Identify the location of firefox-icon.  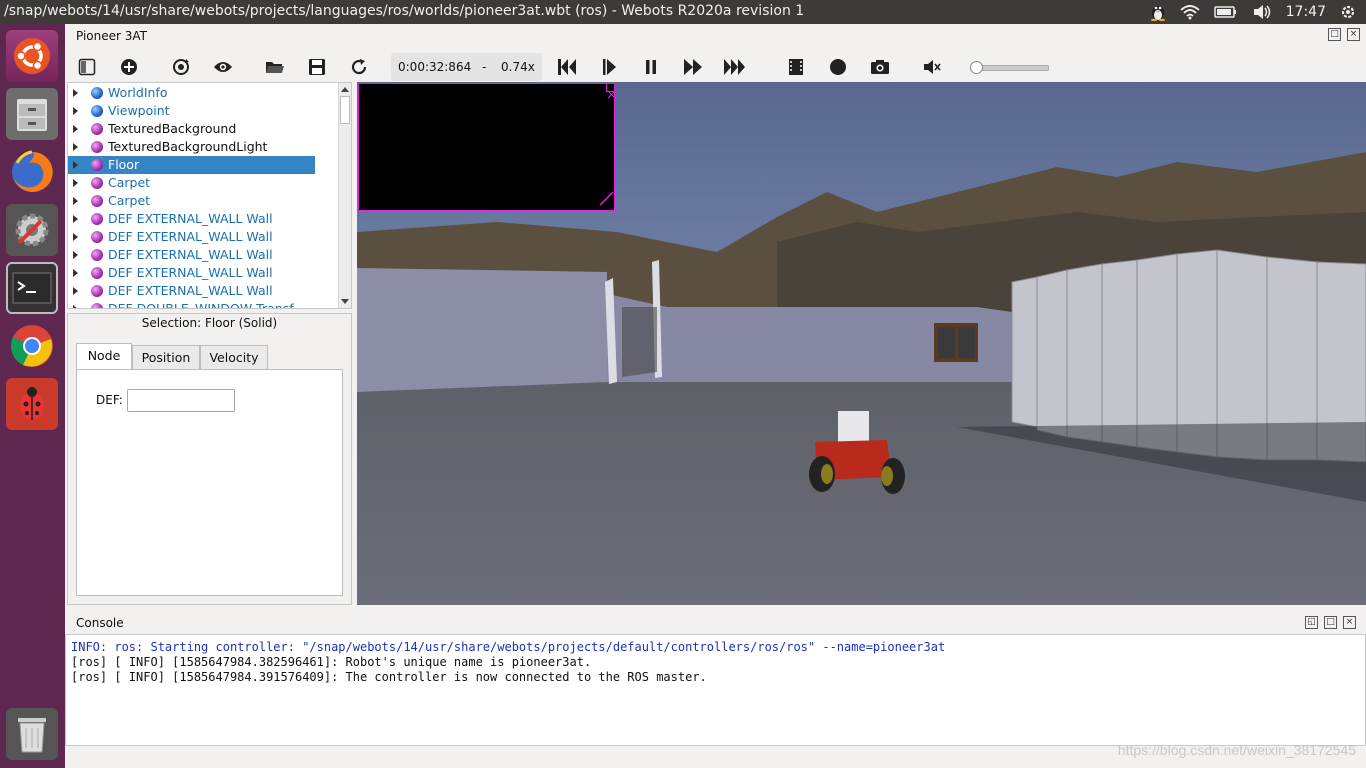
(32, 172).